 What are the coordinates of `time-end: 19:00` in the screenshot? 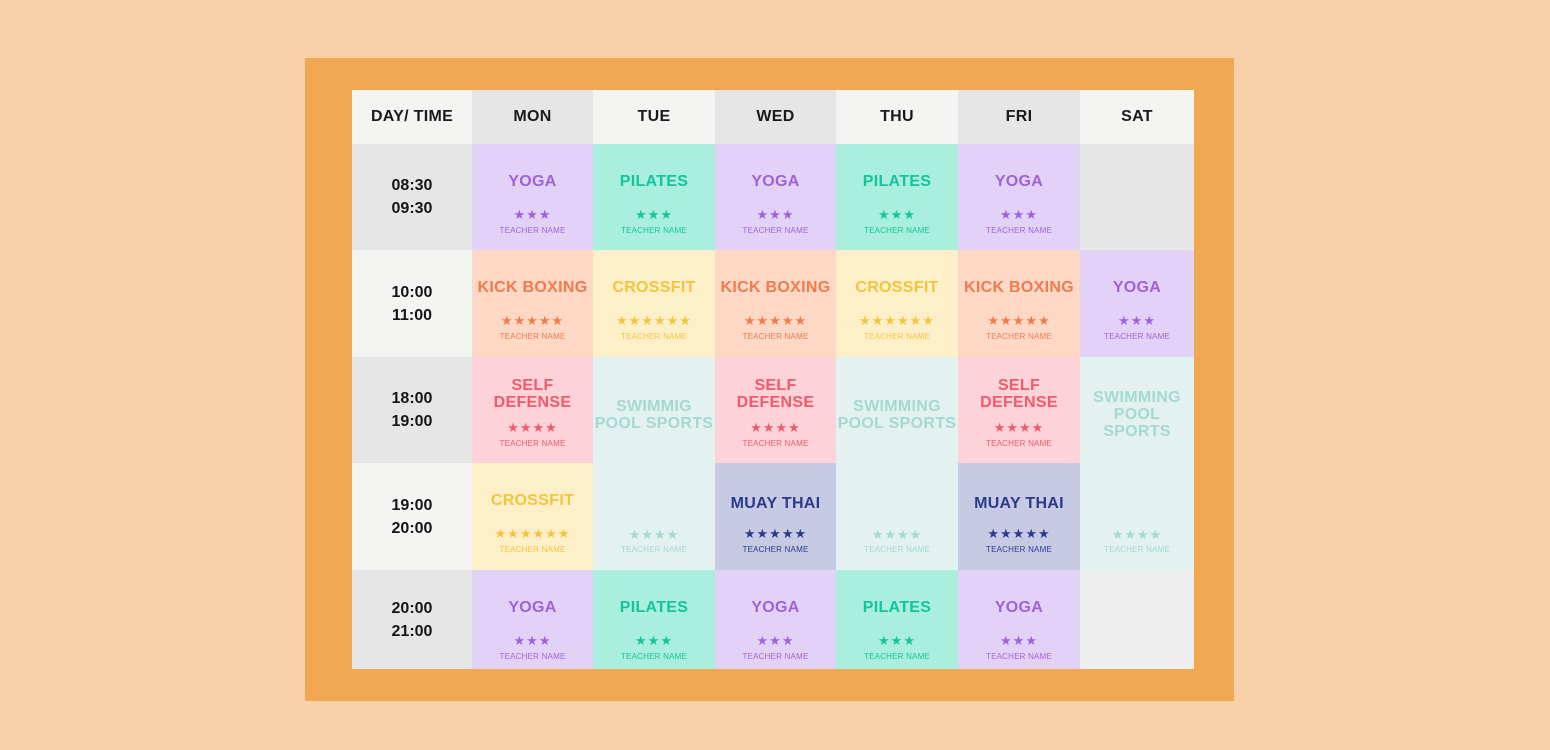 It's located at (412, 421).